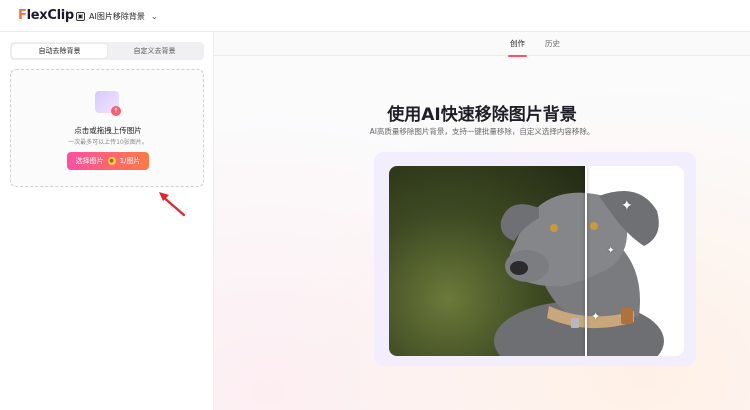 Image resolution: width=750 pixels, height=410 pixels. What do you see at coordinates (80, 16) in the screenshot?
I see `image-ai-icon: ▣` at bounding box center [80, 16].